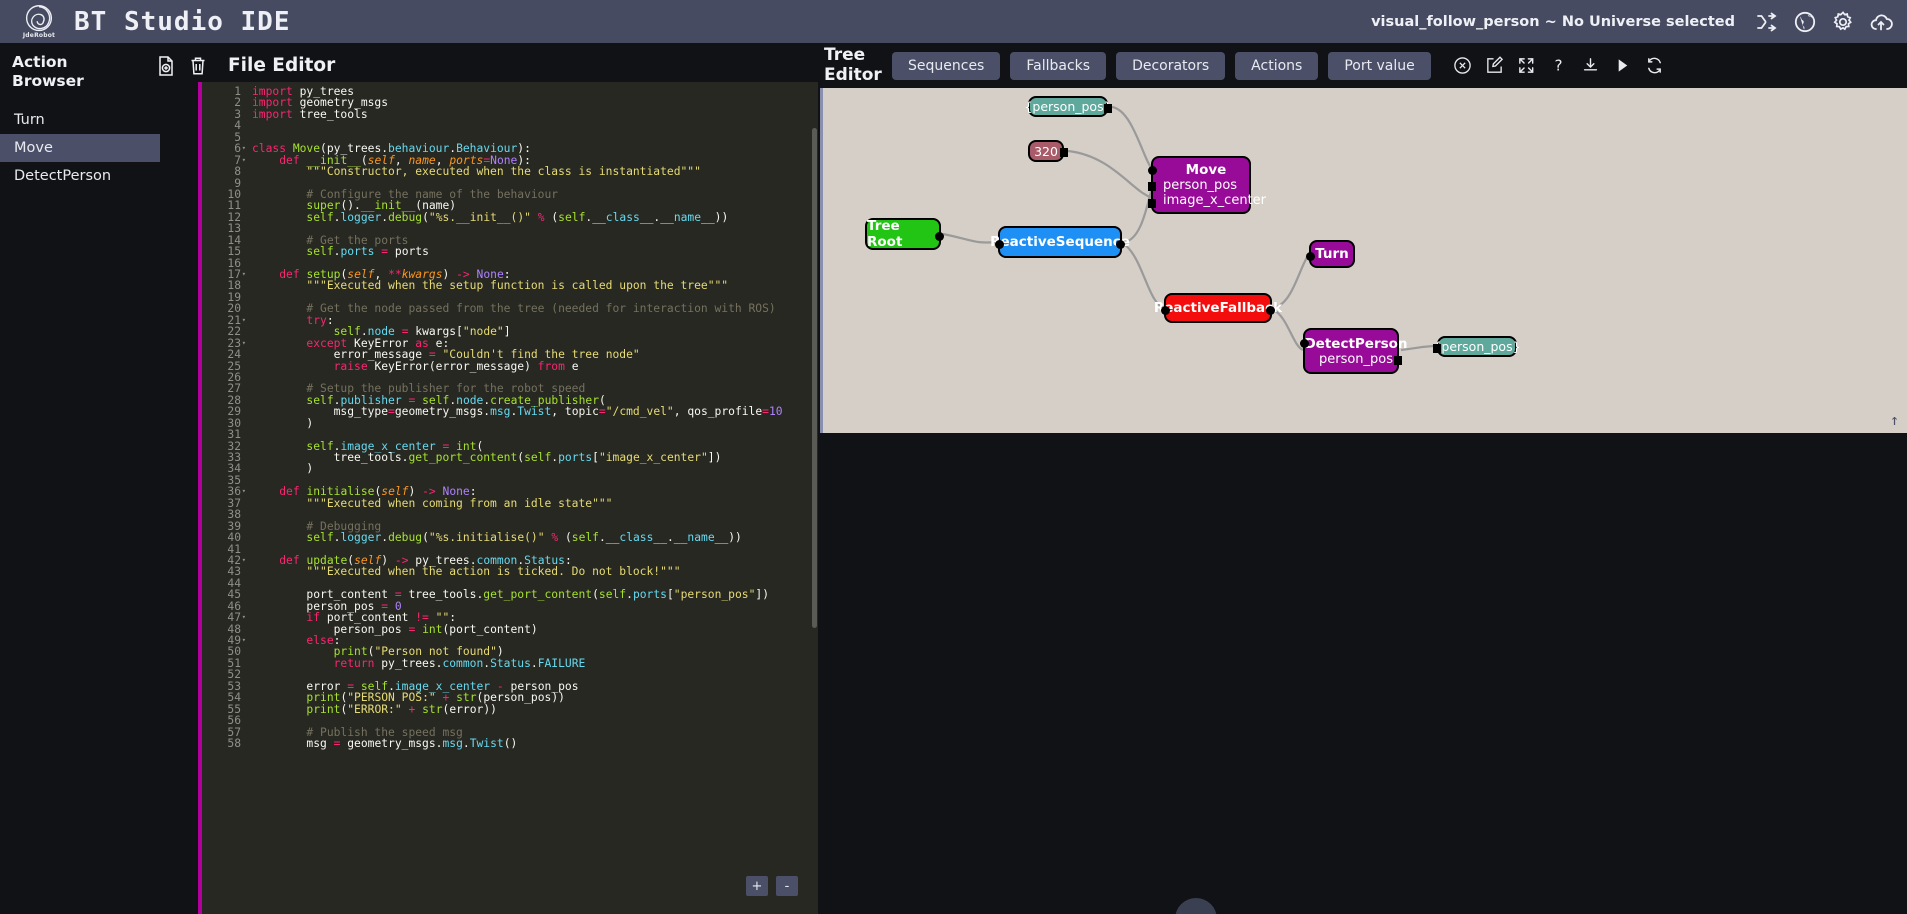 The width and height of the screenshot is (1907, 914). Describe the element at coordinates (48, 72) in the screenshot. I see `sidebar-title: Action Browser` at that location.